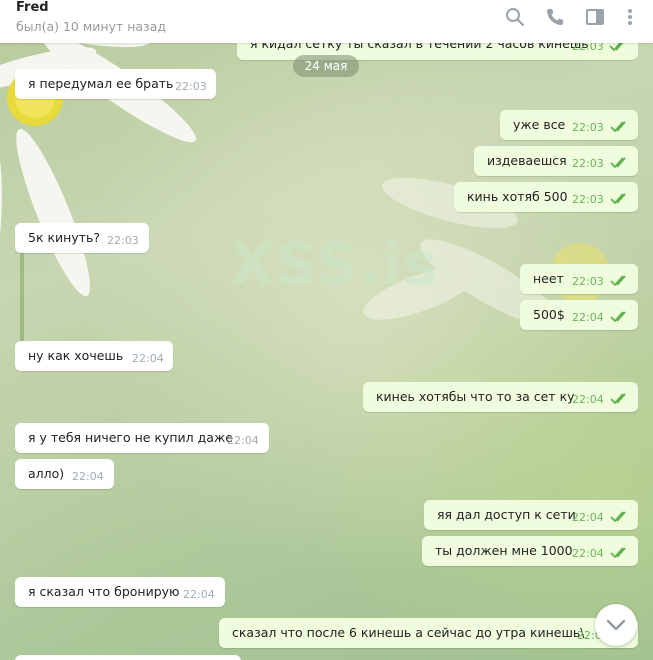  I want to click on message-text: яя дал доступ к сети, so click(506, 514).